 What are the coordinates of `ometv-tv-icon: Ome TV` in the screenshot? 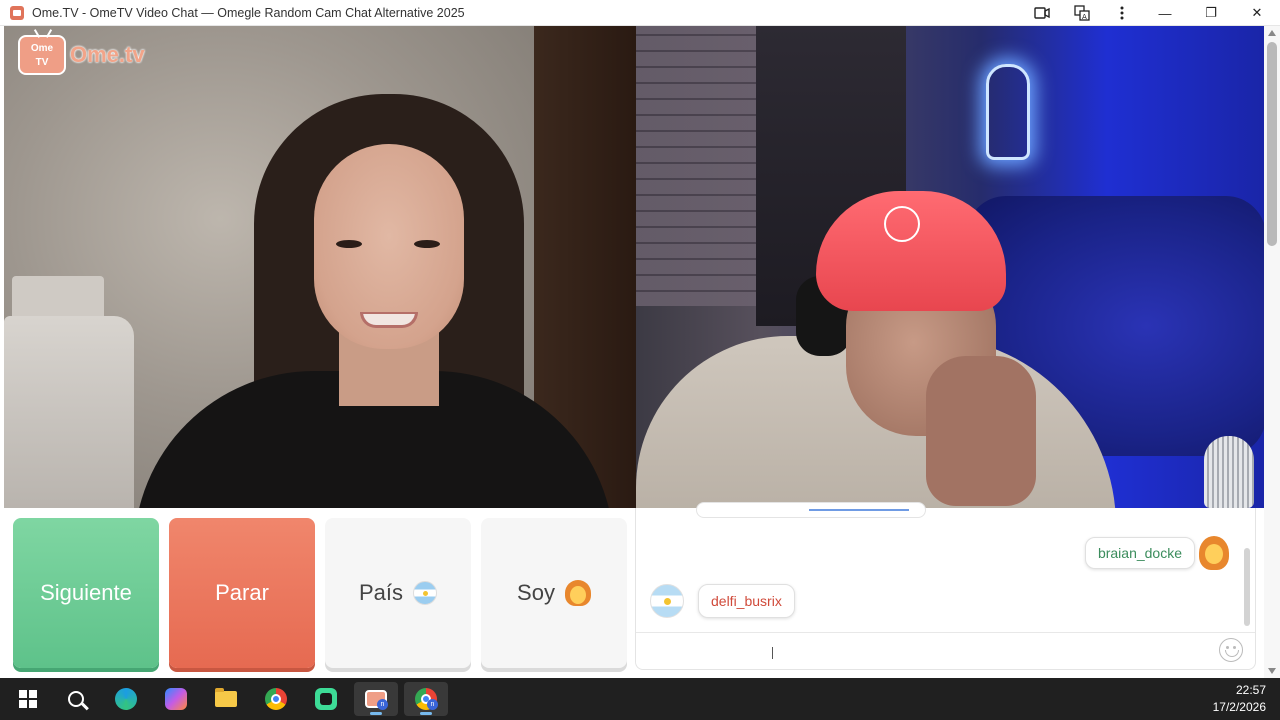 It's located at (42, 55).